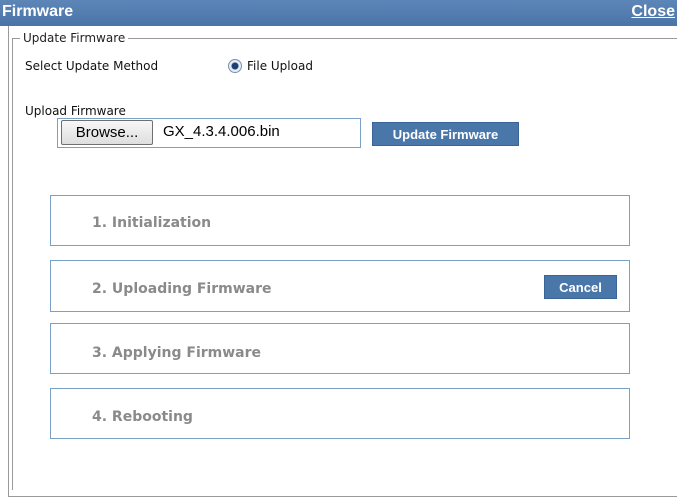 This screenshot has width=677, height=497. Describe the element at coordinates (177, 353) in the screenshot. I see `step-label: 3. Applying Firmware` at that location.